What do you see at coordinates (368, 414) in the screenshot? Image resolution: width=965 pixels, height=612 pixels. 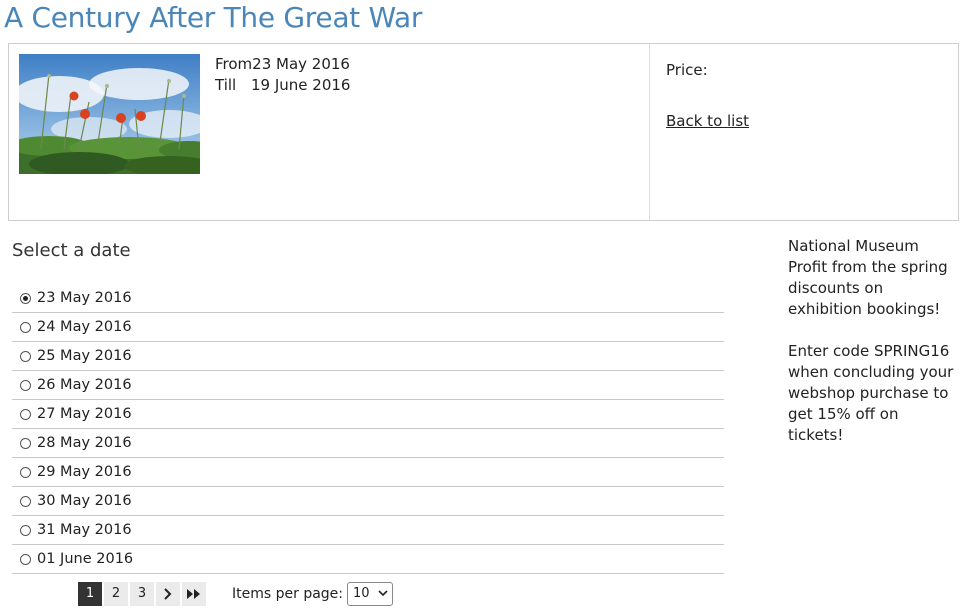 I see `date-option: 27 May 2016` at bounding box center [368, 414].